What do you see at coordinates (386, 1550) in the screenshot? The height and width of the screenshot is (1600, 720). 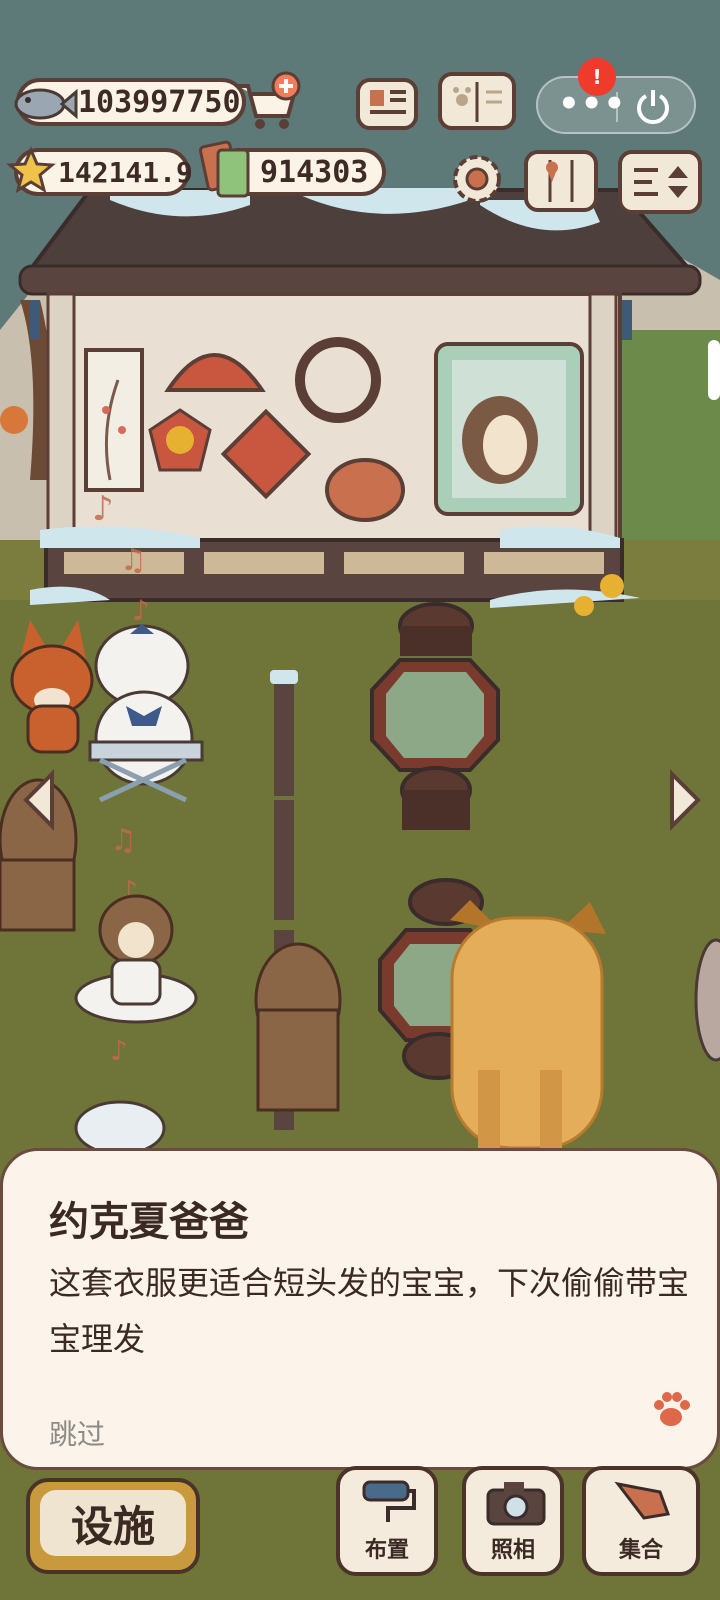 I see `layout-label: 布置` at bounding box center [386, 1550].